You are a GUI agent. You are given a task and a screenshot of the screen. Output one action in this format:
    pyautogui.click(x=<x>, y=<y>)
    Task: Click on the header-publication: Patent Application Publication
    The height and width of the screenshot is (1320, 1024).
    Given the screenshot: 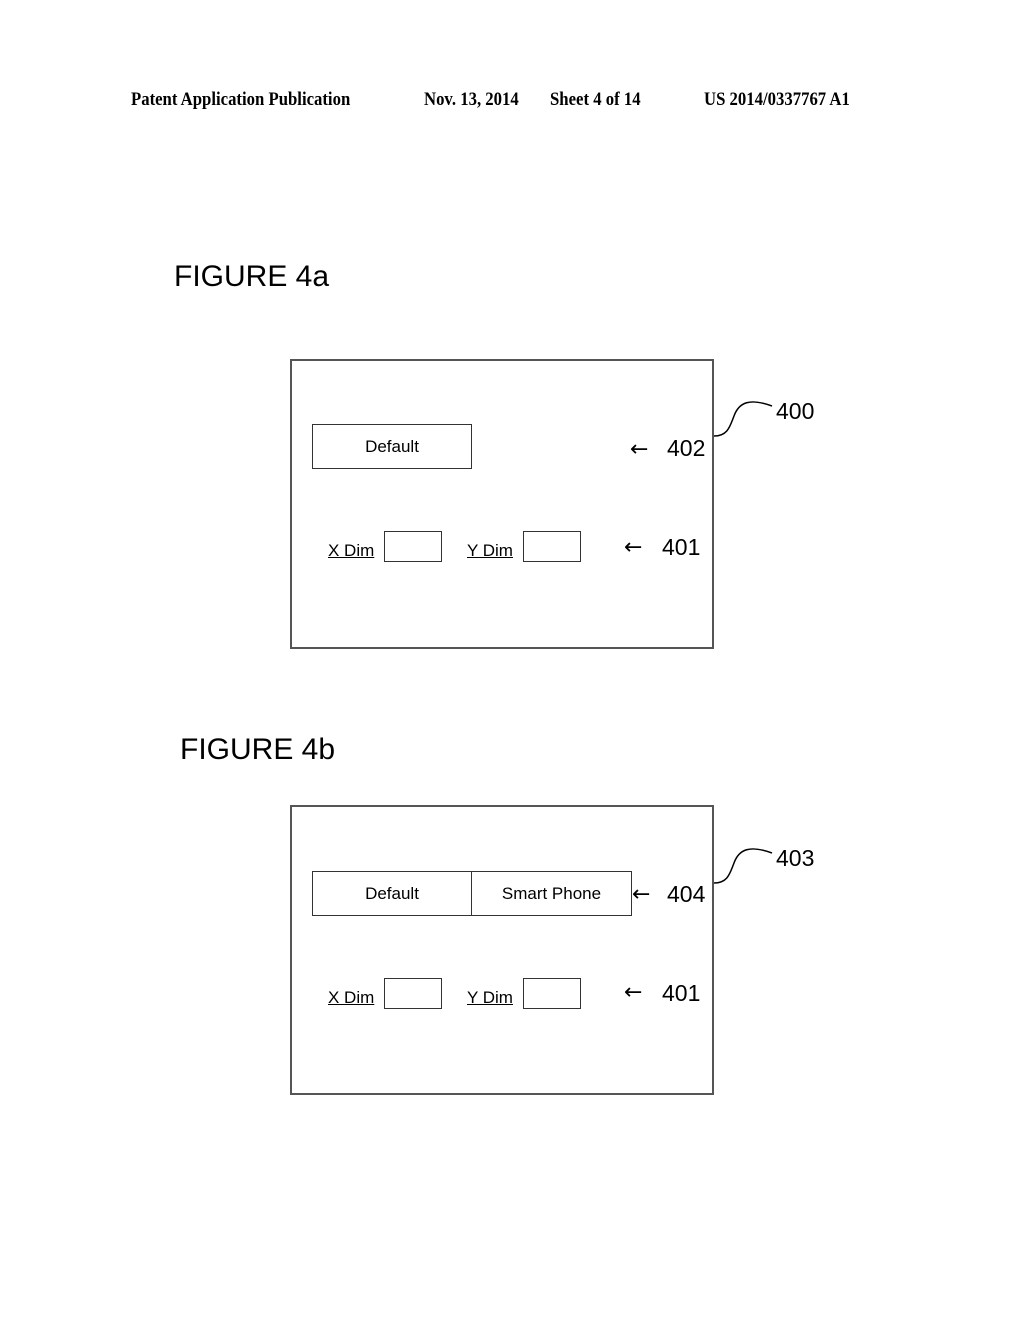 What is the action you would take?
    pyautogui.click(x=241, y=99)
    